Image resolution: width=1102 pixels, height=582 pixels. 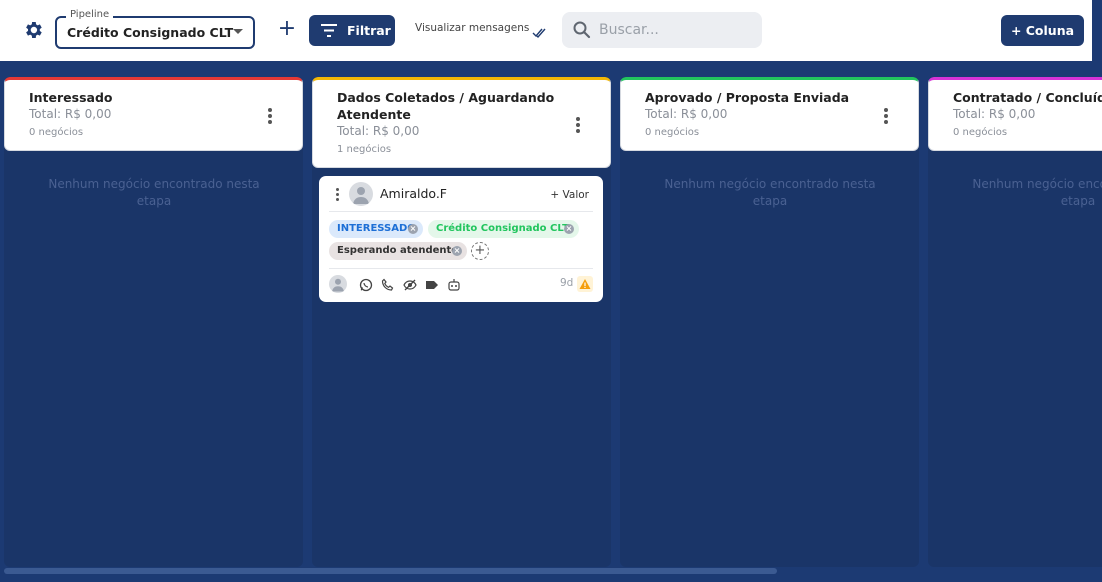 What do you see at coordinates (329, 30) in the screenshot?
I see `filter-icon` at bounding box center [329, 30].